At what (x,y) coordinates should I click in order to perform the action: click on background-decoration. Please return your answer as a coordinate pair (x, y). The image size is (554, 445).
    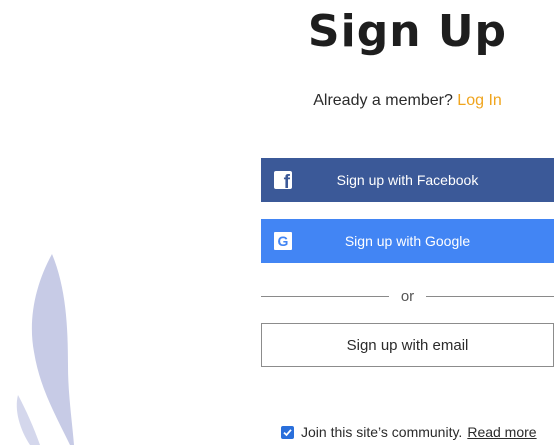
    Looking at the image, I should click on (45, 349).